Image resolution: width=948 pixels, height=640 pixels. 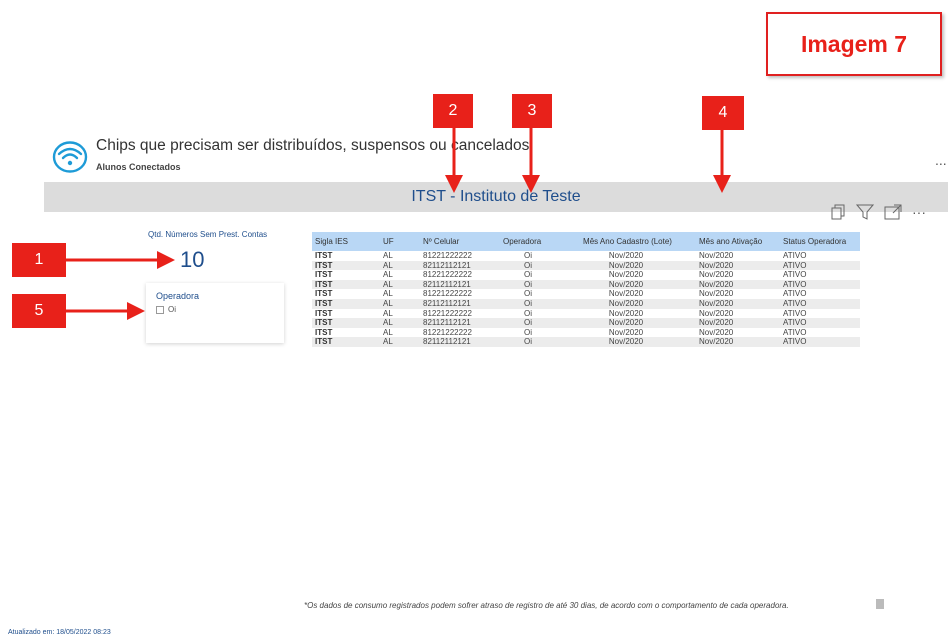 What do you see at coordinates (880, 604) in the screenshot?
I see `footnote-indicator` at bounding box center [880, 604].